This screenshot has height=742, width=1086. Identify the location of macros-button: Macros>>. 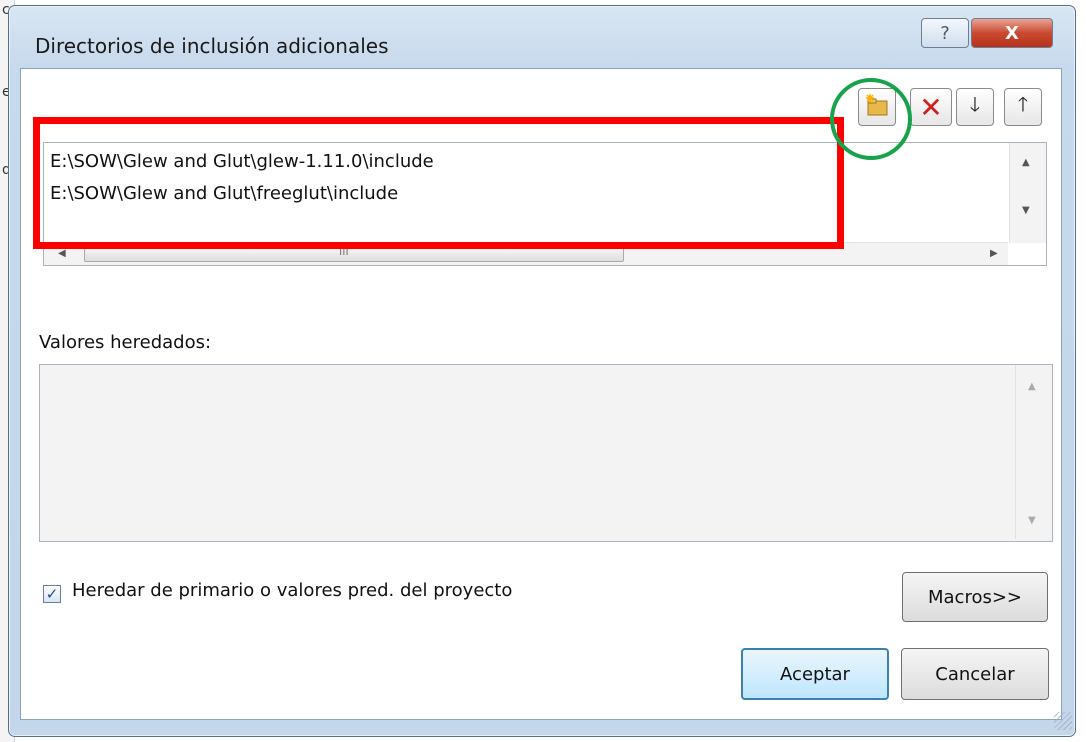
(975, 597).